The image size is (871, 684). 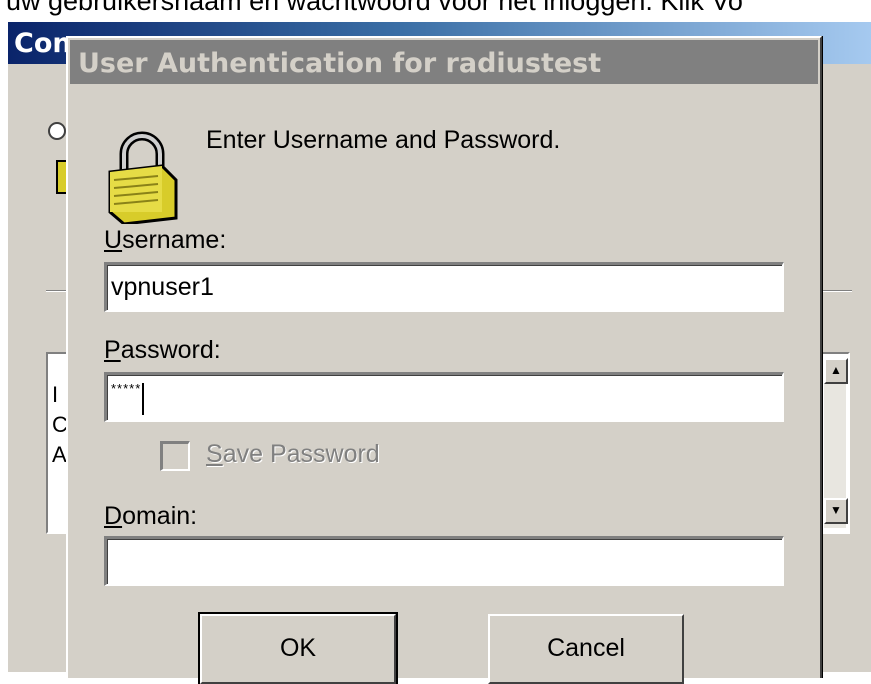 I want to click on scroll-up-button: ▲, so click(x=836, y=371).